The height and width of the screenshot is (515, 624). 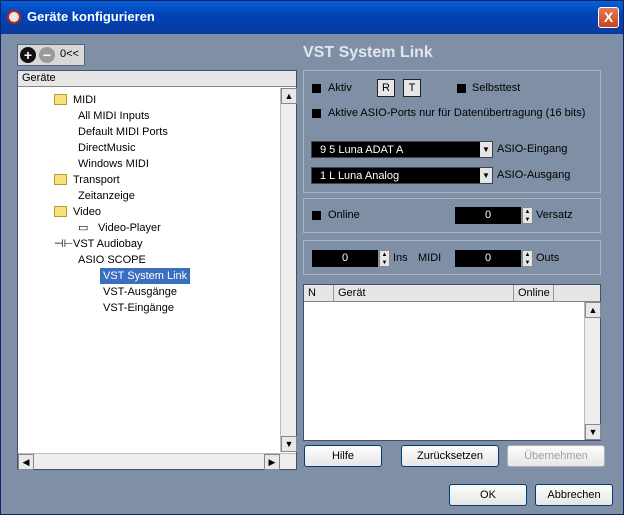 What do you see at coordinates (129, 228) in the screenshot?
I see `tree-item-video-player: Video-Player` at bounding box center [129, 228].